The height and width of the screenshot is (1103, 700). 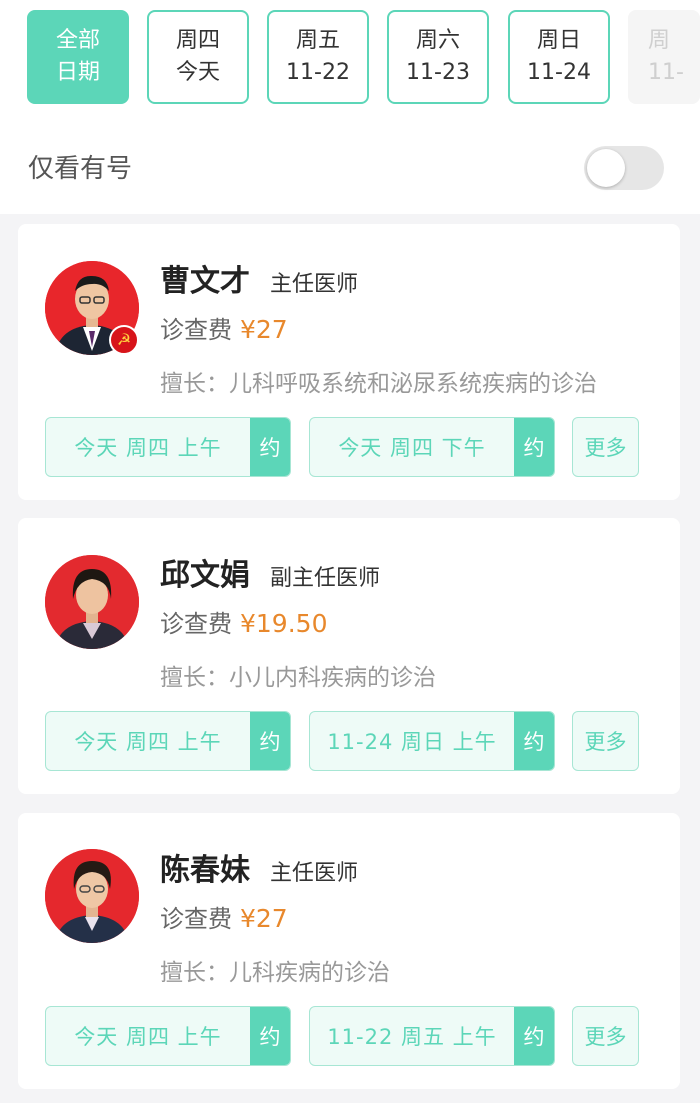 What do you see at coordinates (412, 1037) in the screenshot?
I see `slot-time: 11-22 周五 上午` at bounding box center [412, 1037].